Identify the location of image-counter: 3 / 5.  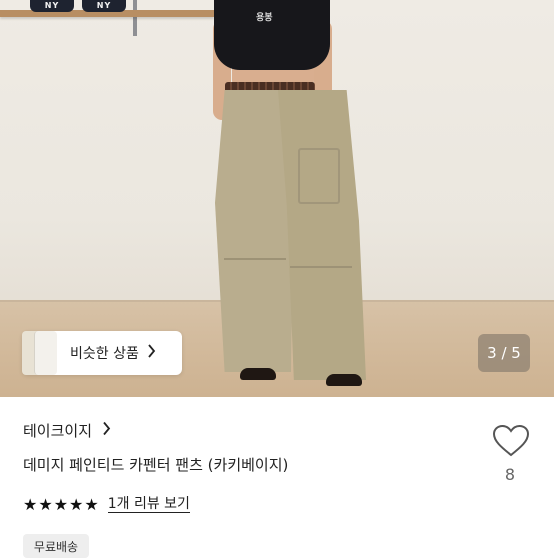
(504, 353).